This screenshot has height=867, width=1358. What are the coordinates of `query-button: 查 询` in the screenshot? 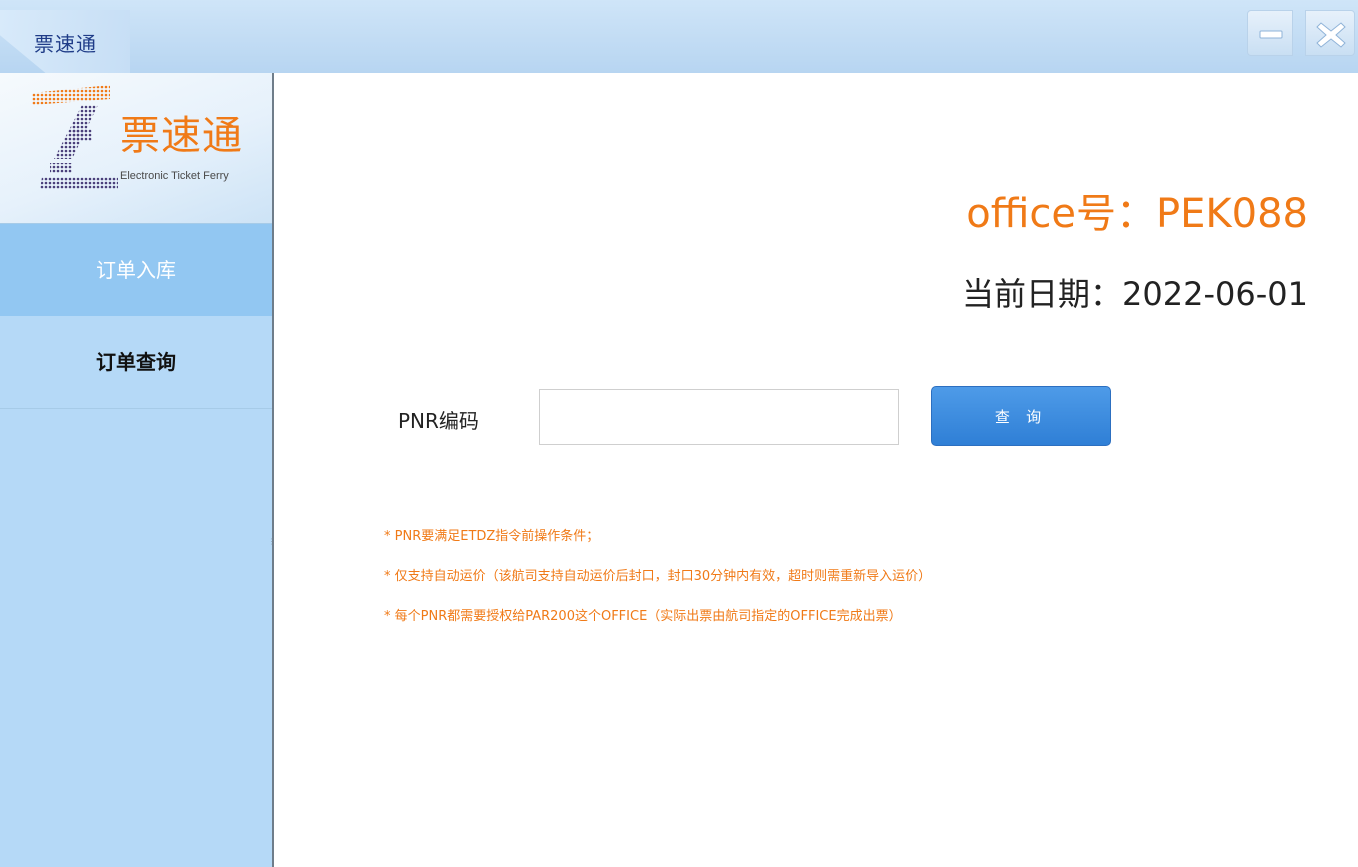 It's located at (1021, 416).